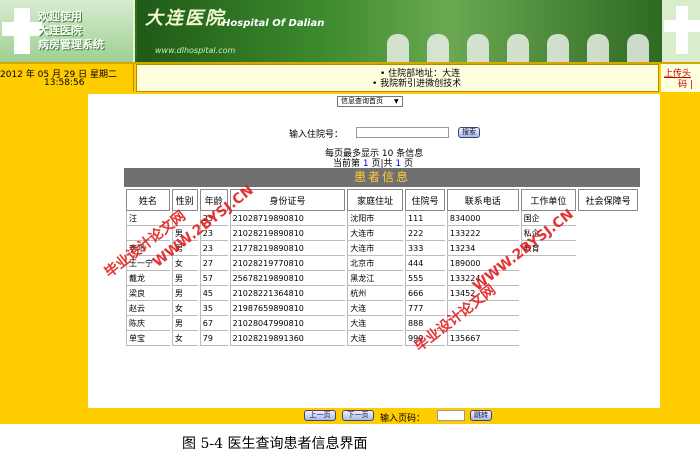 The height and width of the screenshot is (468, 700). I want to click on table-cell: 834000, so click(482, 218).